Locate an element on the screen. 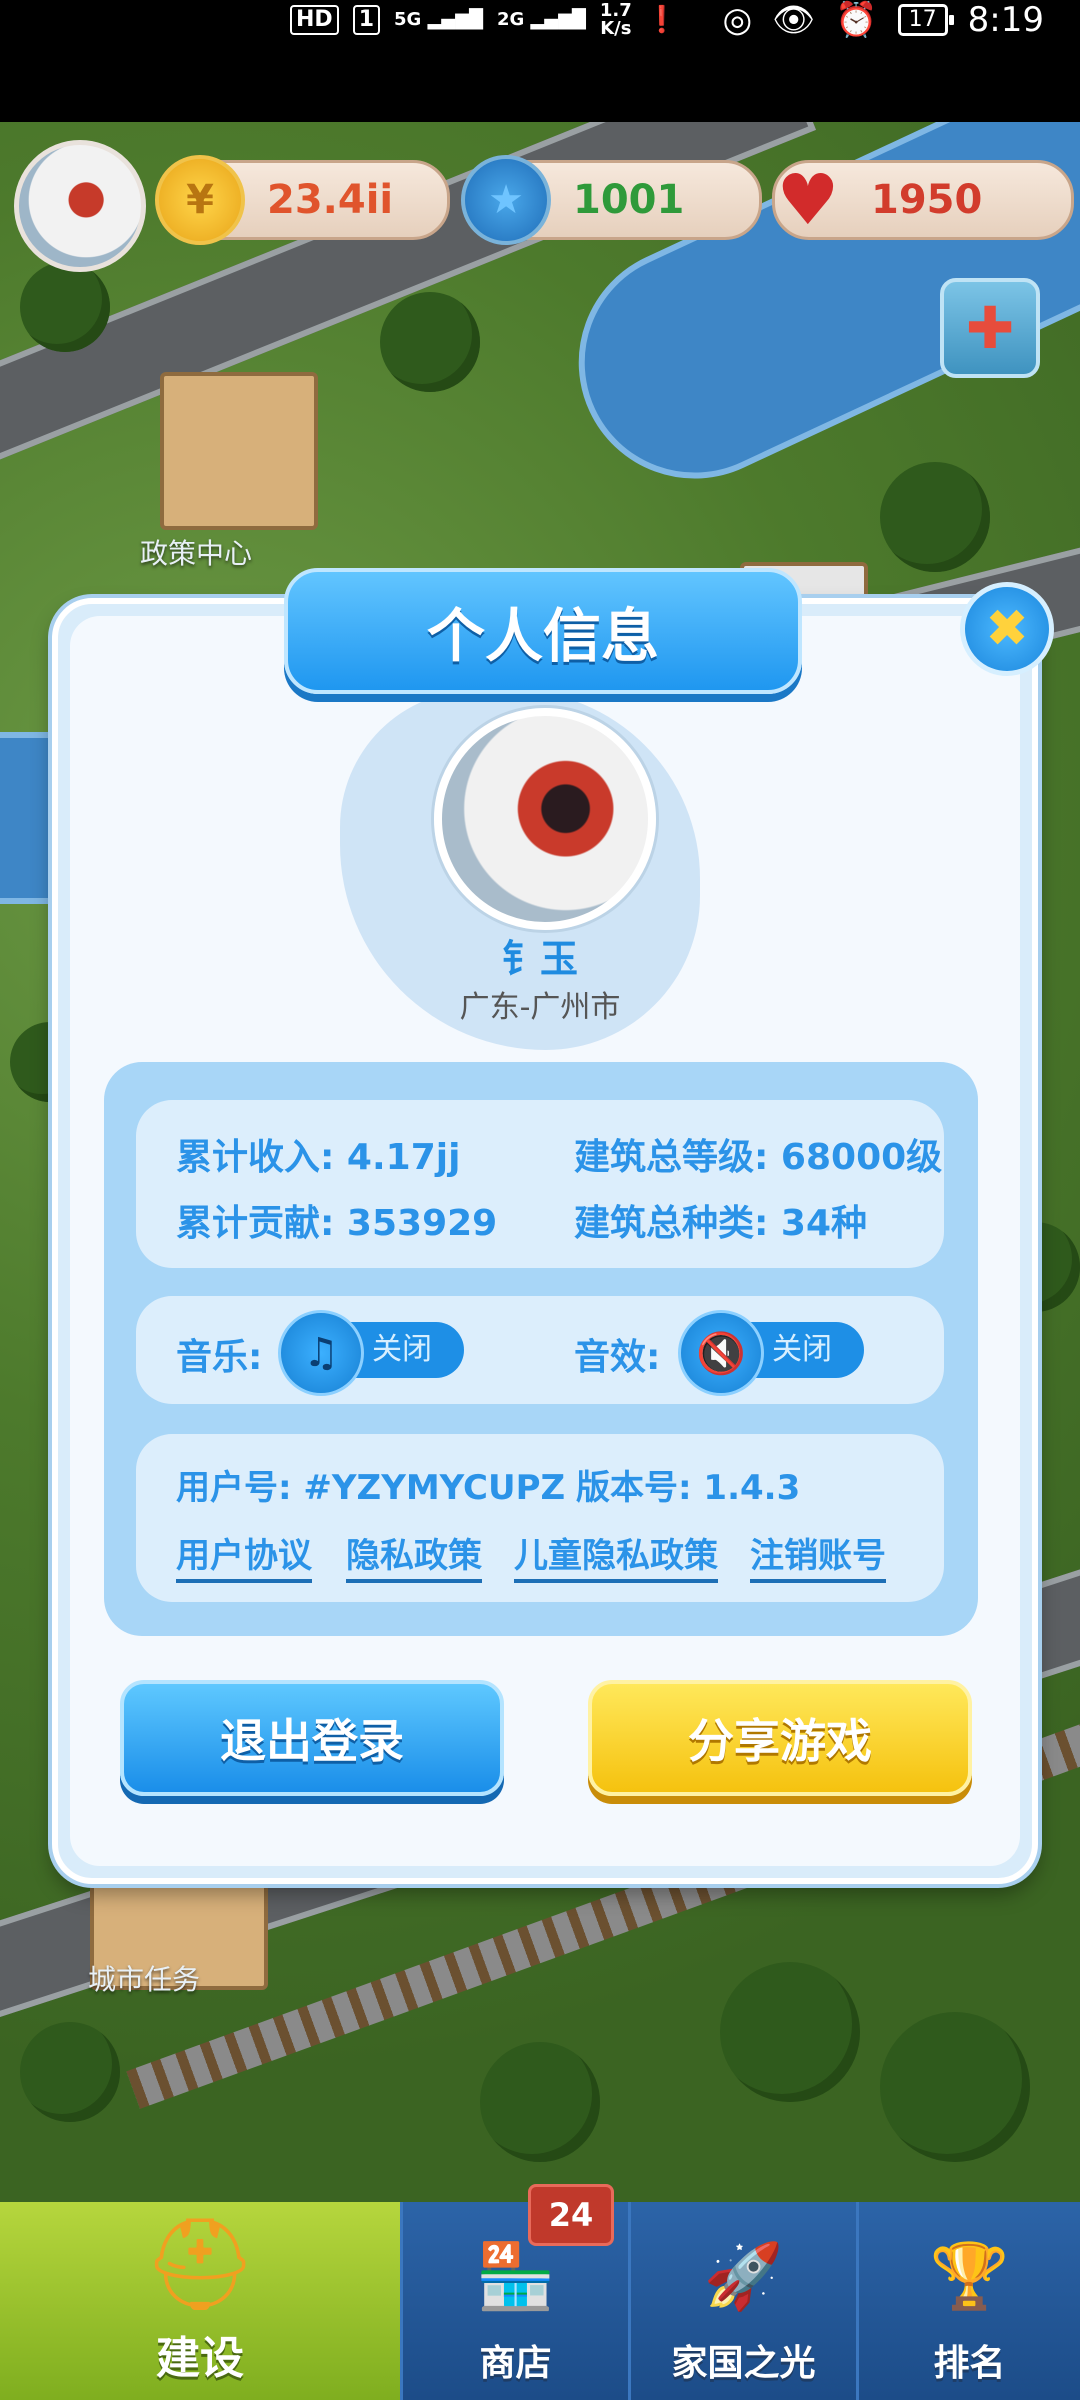  share-game-button: 分享游戏 is located at coordinates (780, 1738).